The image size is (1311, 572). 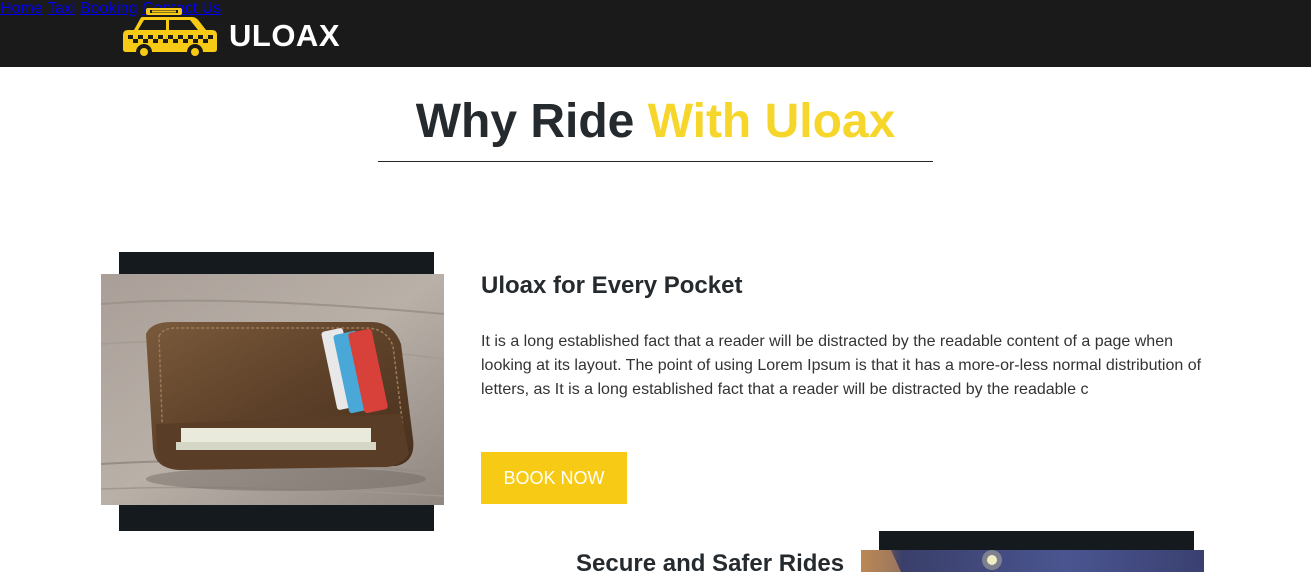 I want to click on feature-heading: Uloax for Every Pocket, so click(x=612, y=285).